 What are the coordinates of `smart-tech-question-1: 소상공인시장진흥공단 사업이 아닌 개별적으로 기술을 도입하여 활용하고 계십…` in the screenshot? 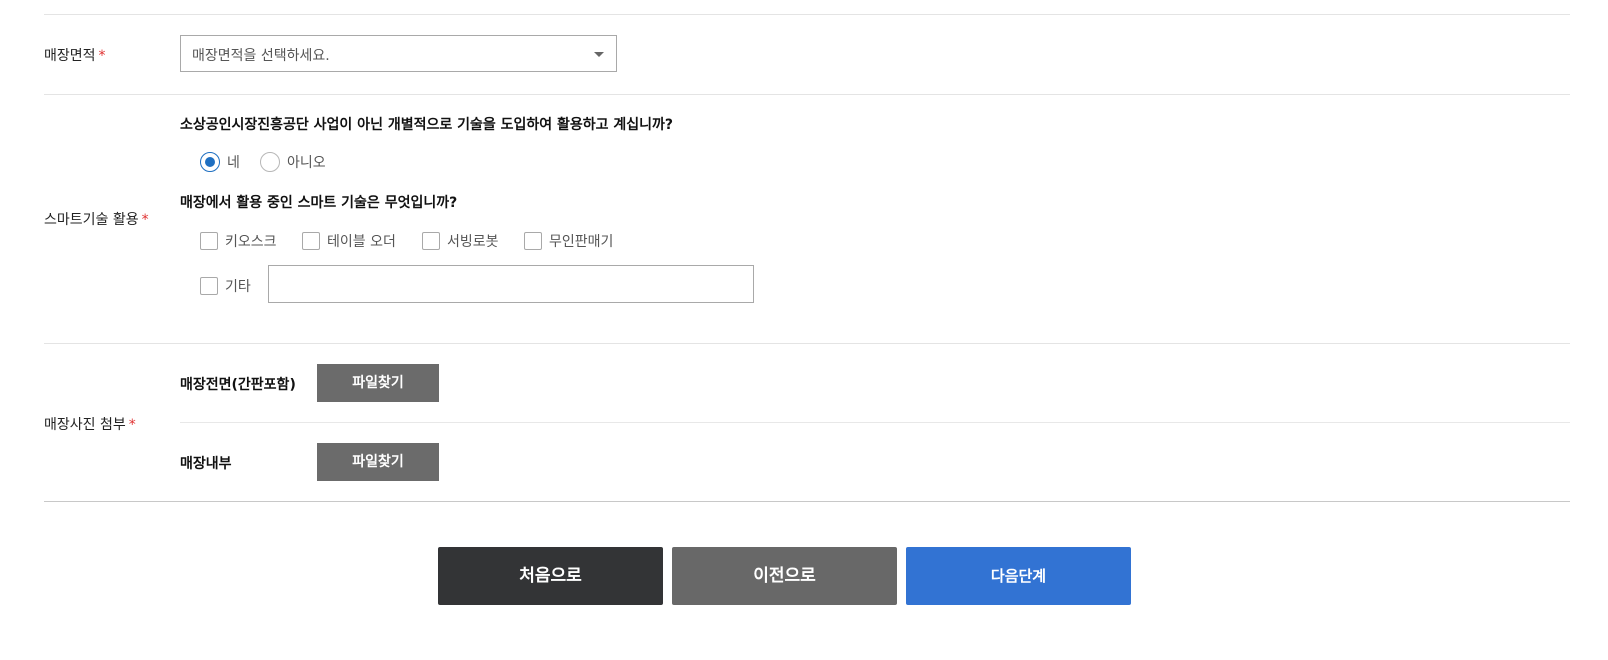 It's located at (427, 125).